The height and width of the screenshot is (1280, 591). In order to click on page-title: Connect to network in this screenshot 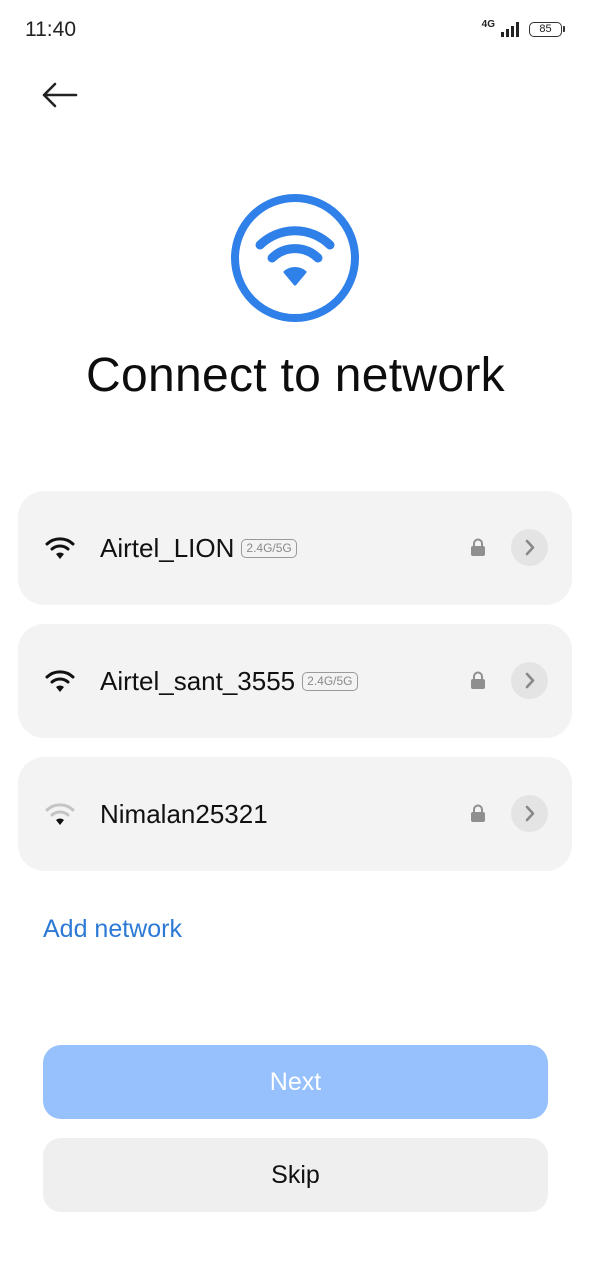, I will do `click(295, 375)`.